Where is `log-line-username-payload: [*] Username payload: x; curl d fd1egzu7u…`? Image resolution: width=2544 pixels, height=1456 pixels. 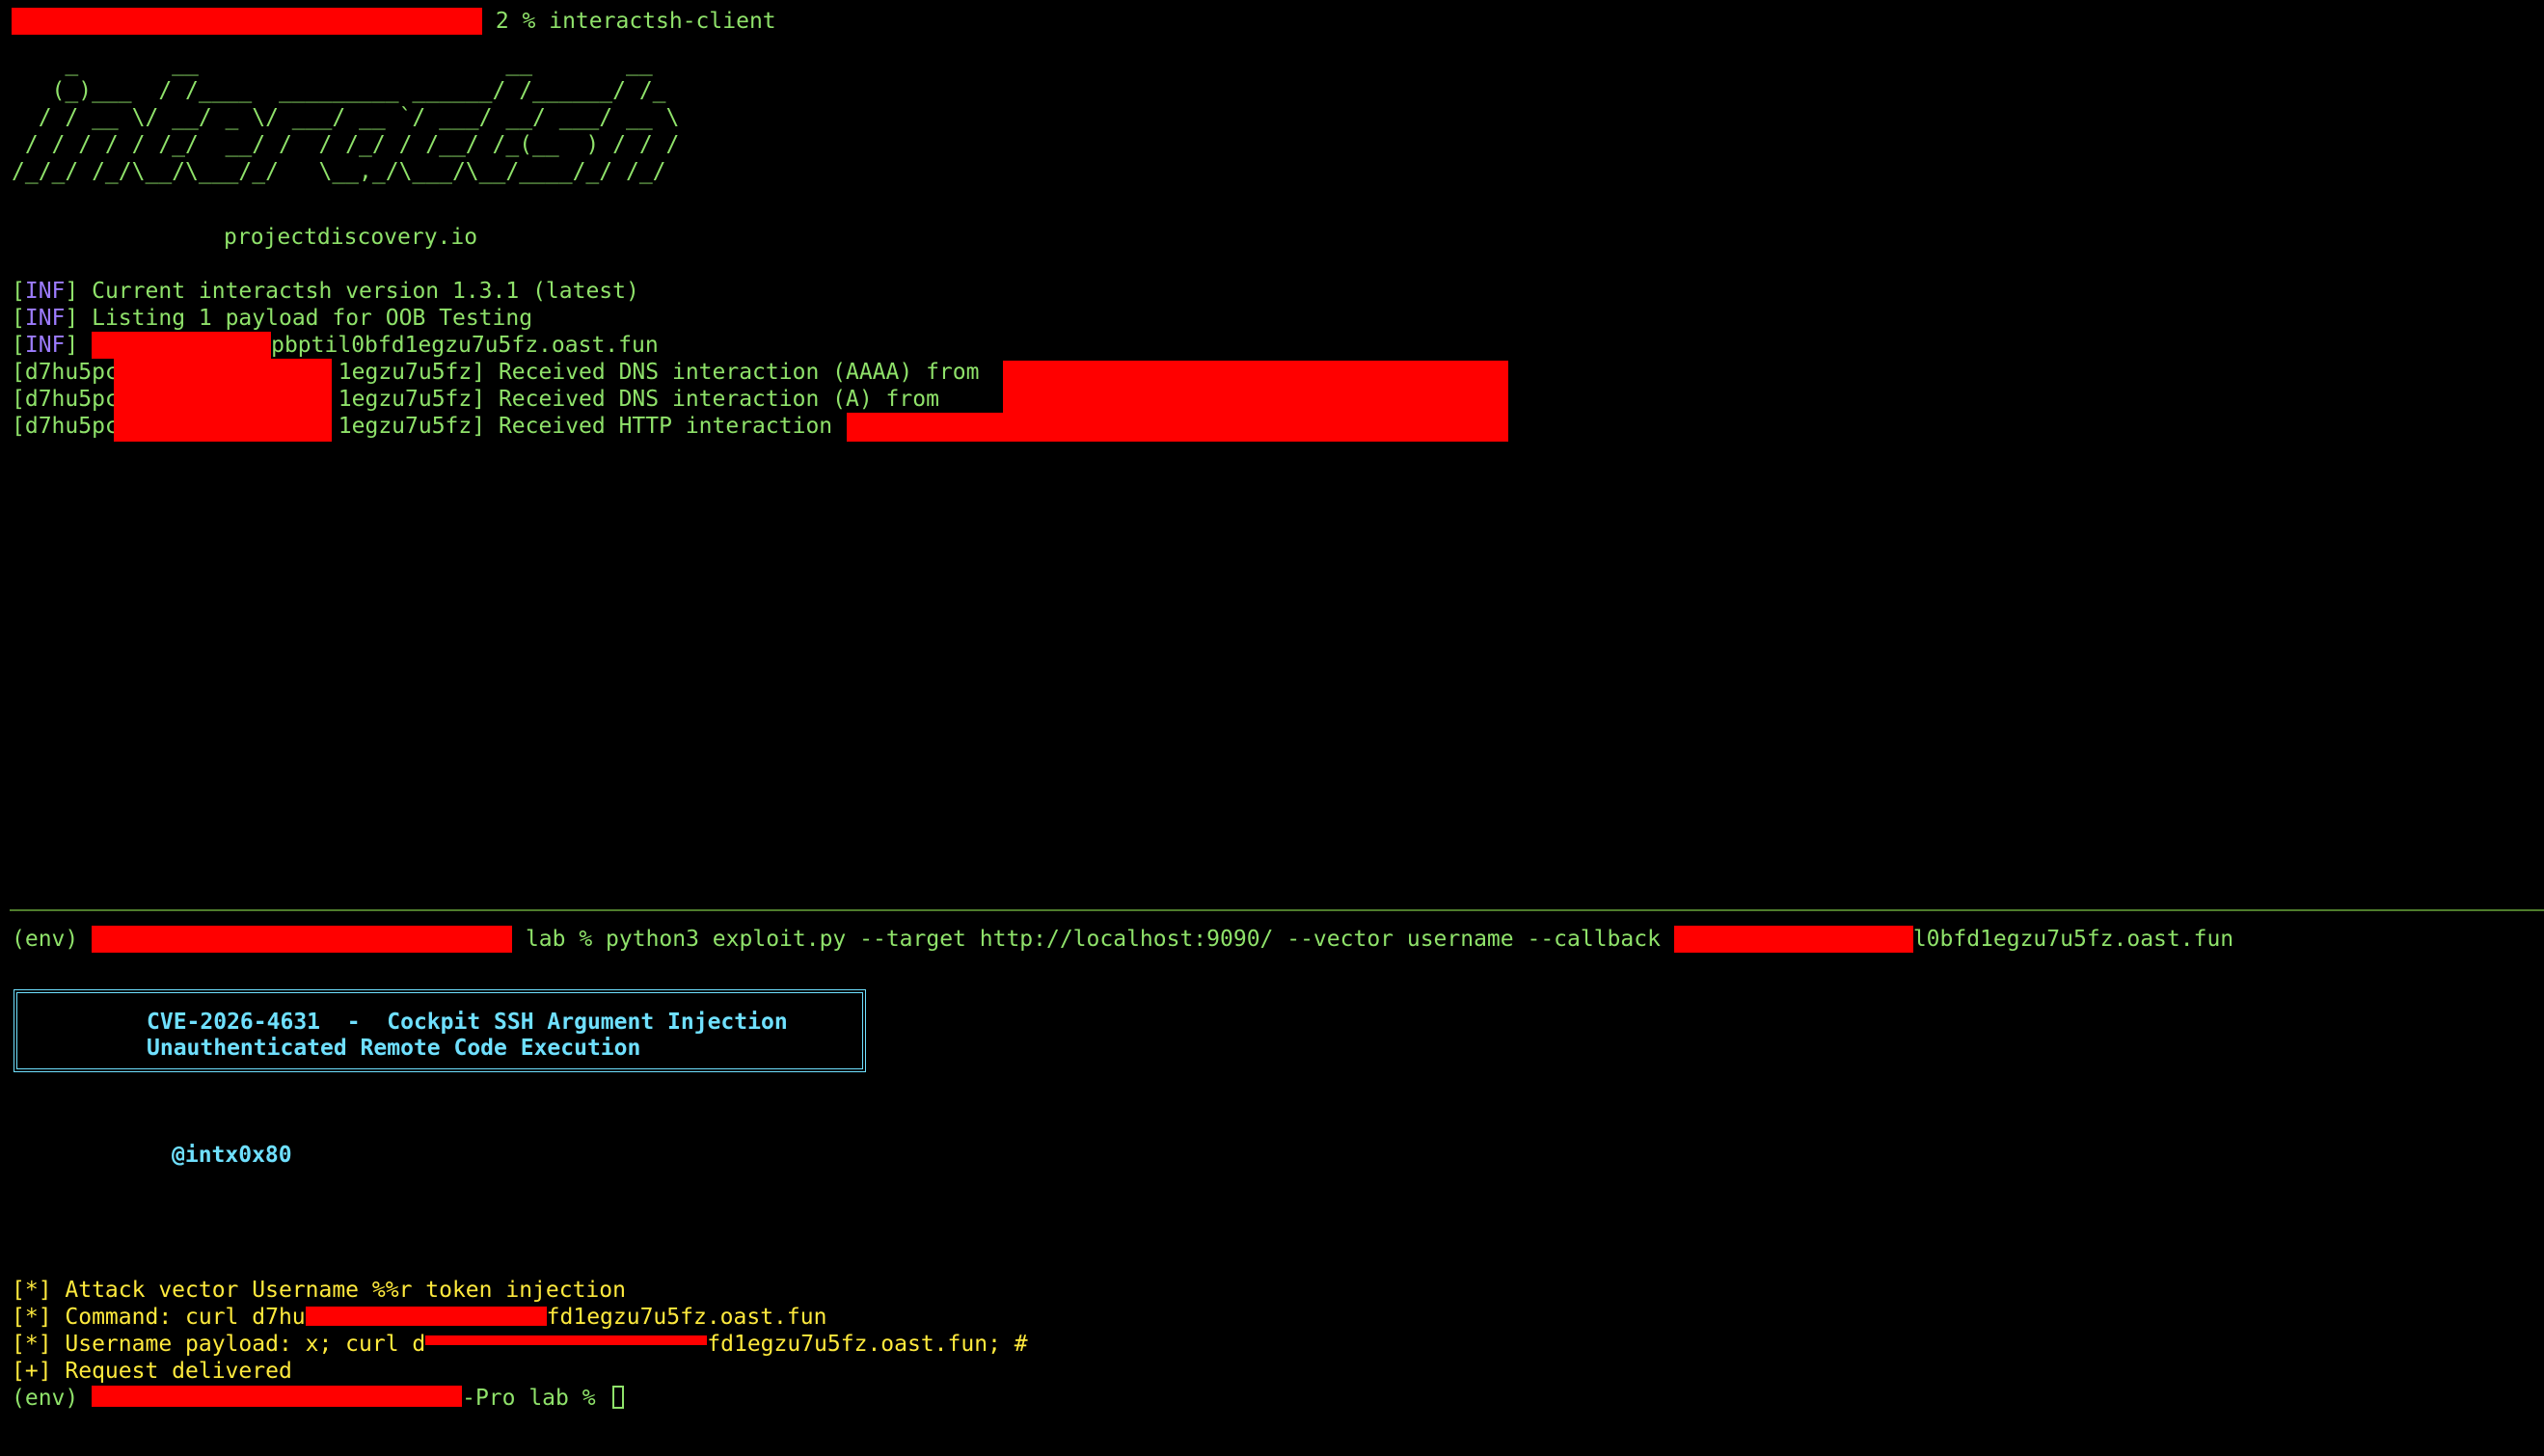 log-line-username-payload: [*] Username payload: x; curl d fd1egzu7u… is located at coordinates (520, 1344).